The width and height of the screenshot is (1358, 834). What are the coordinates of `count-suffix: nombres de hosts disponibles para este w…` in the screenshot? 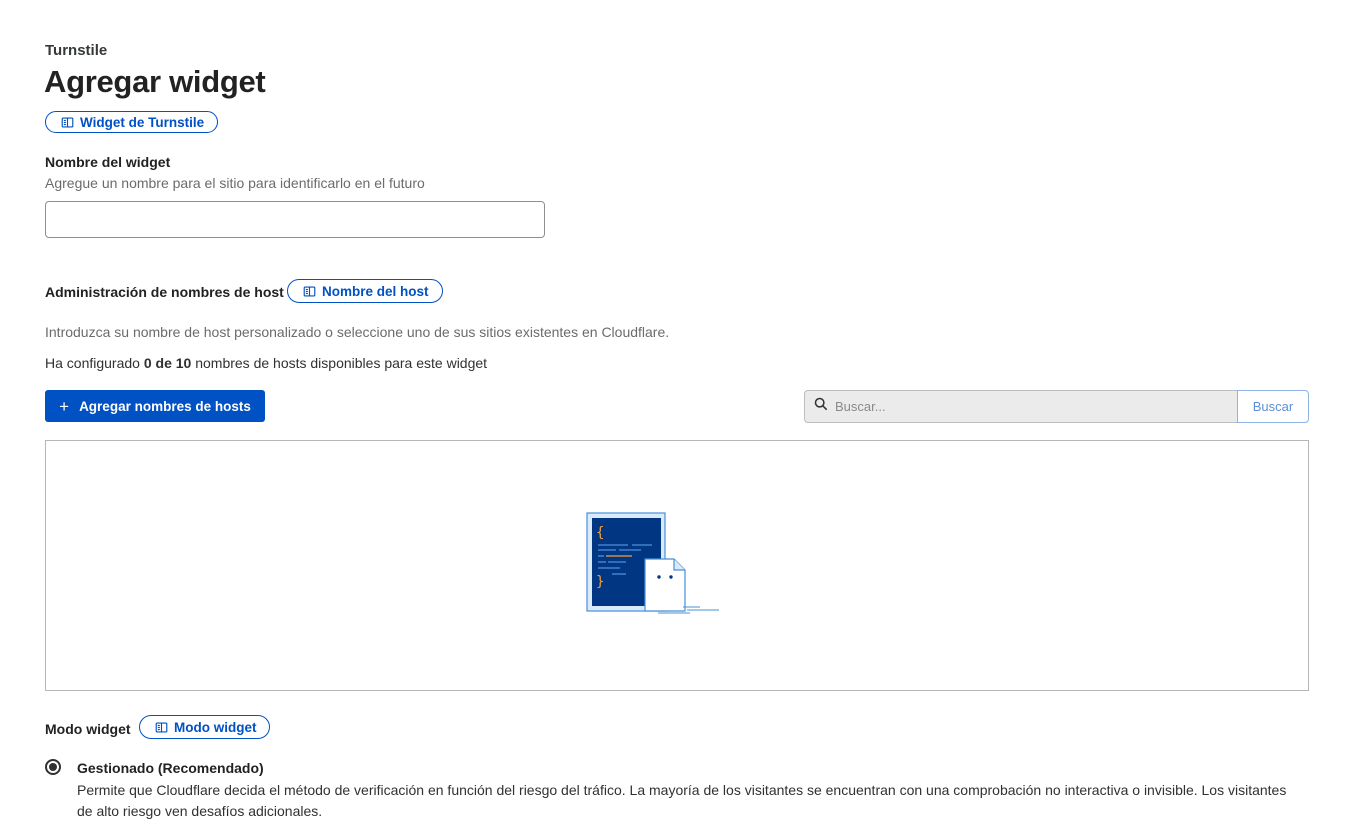 It's located at (339, 363).